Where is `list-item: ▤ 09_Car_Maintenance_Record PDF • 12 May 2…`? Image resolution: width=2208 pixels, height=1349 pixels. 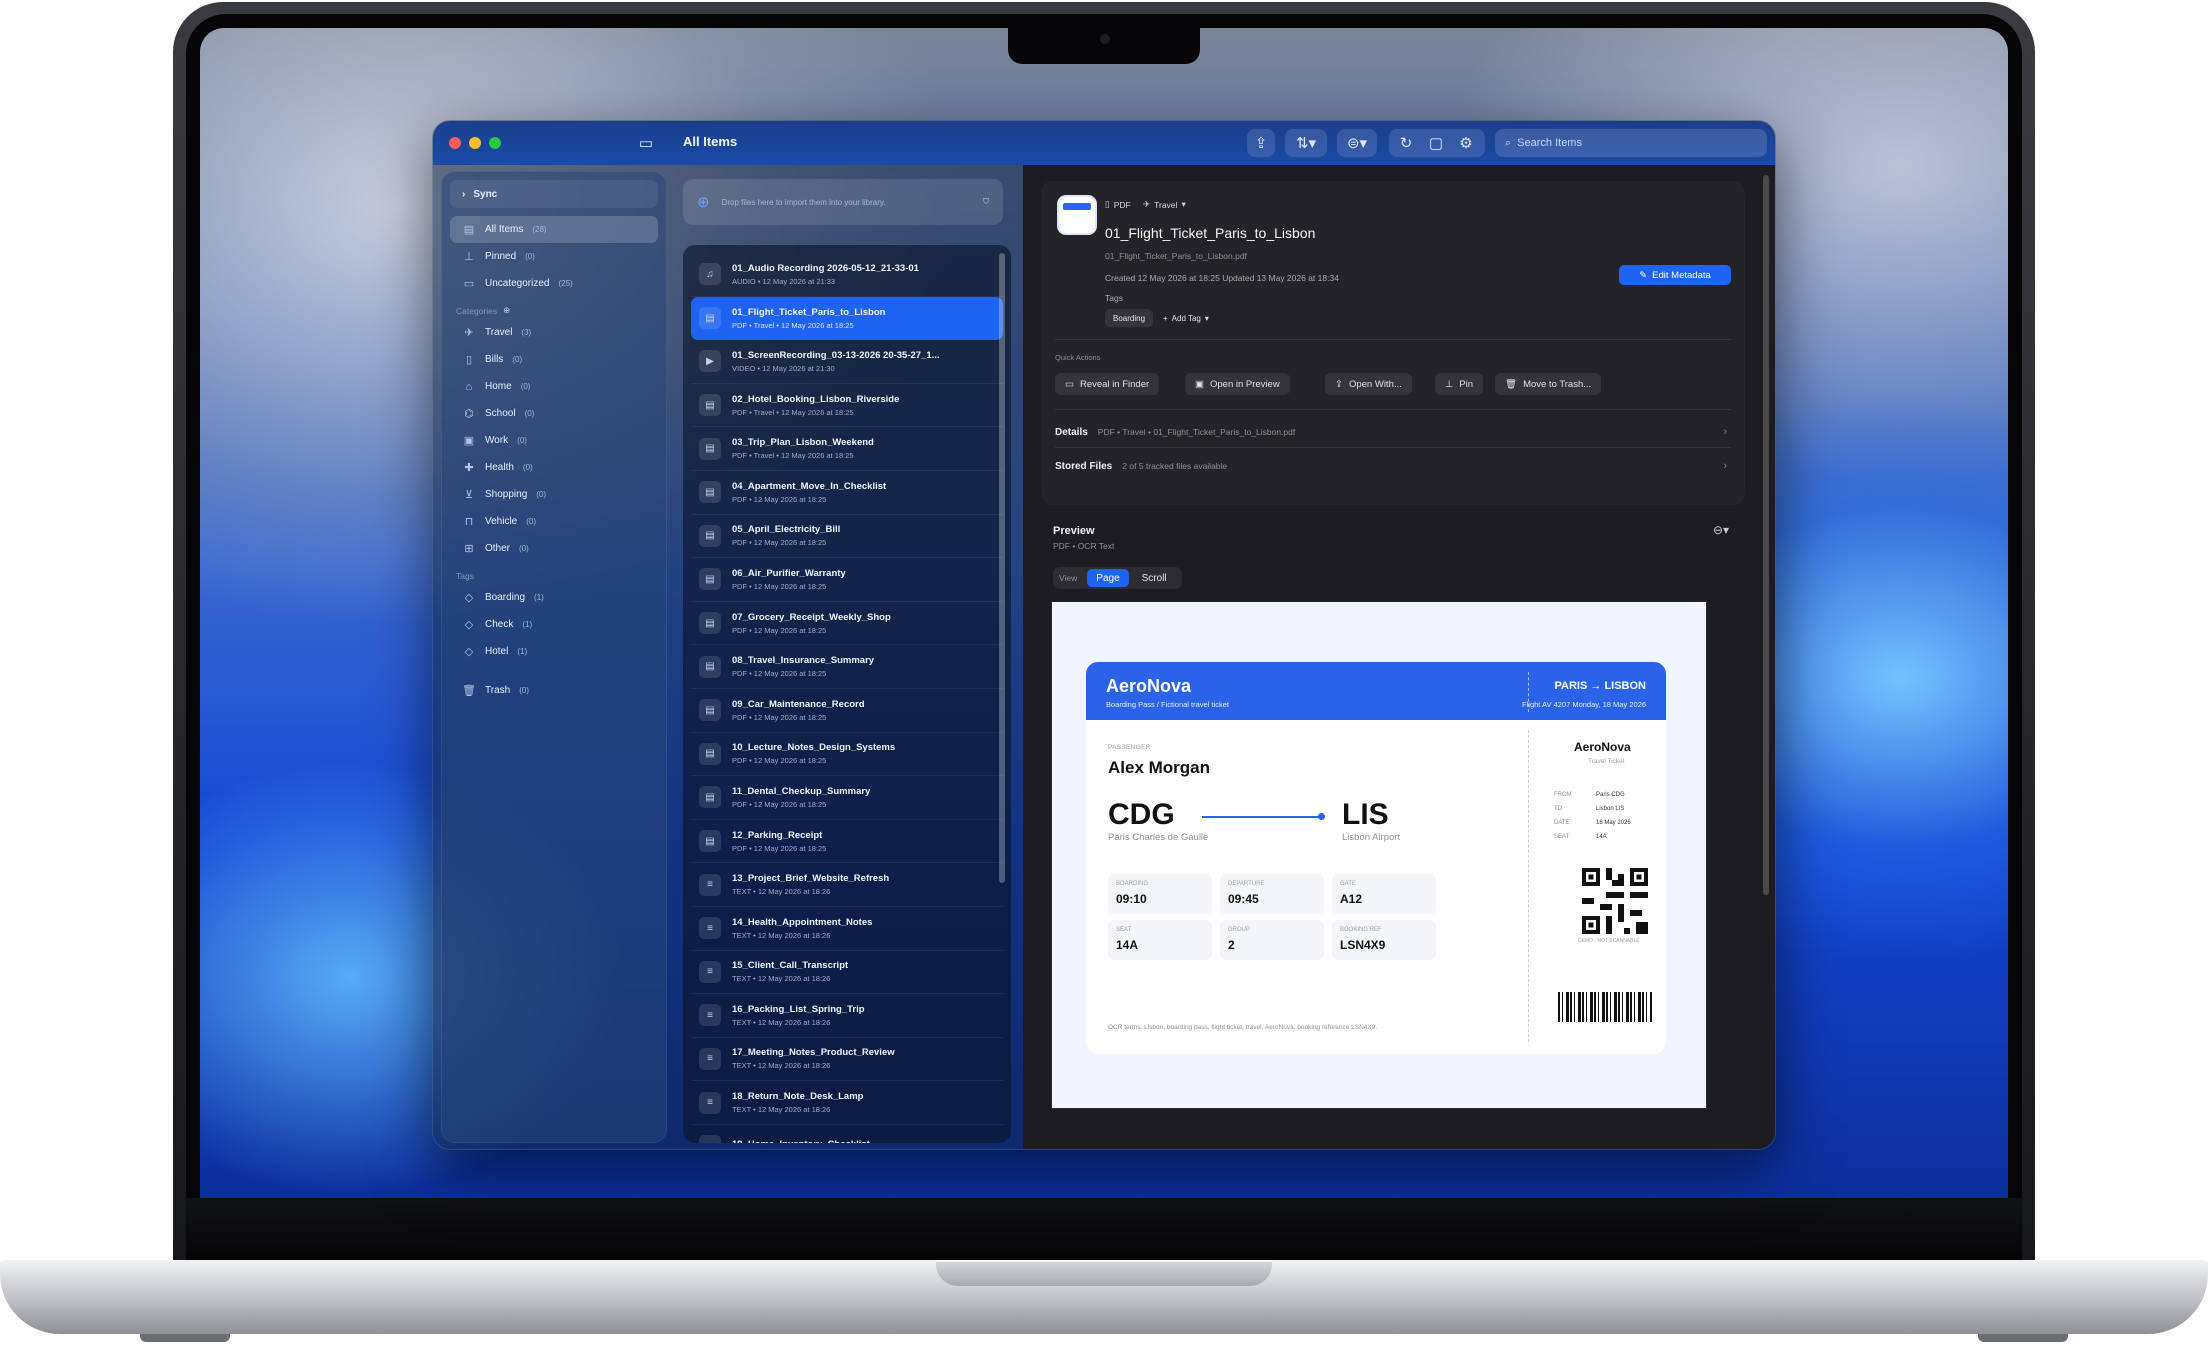 list-item: ▤ 09_Car_Maintenance_Record PDF • 12 May 2… is located at coordinates (847, 711).